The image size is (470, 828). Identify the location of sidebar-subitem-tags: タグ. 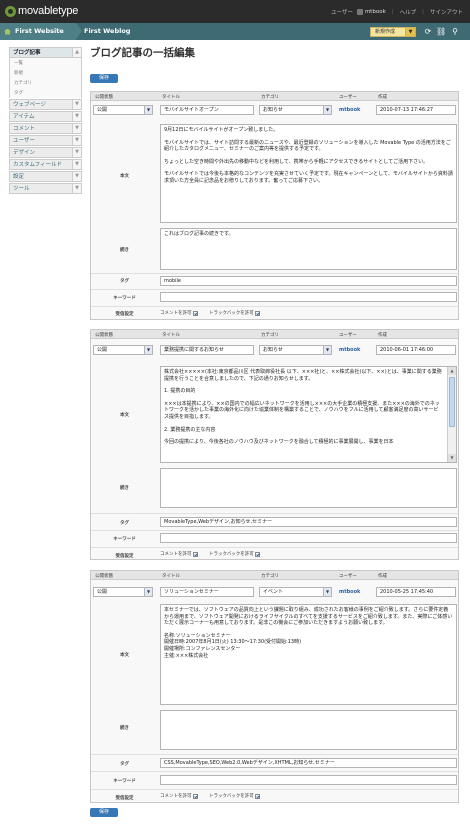
(45, 93).